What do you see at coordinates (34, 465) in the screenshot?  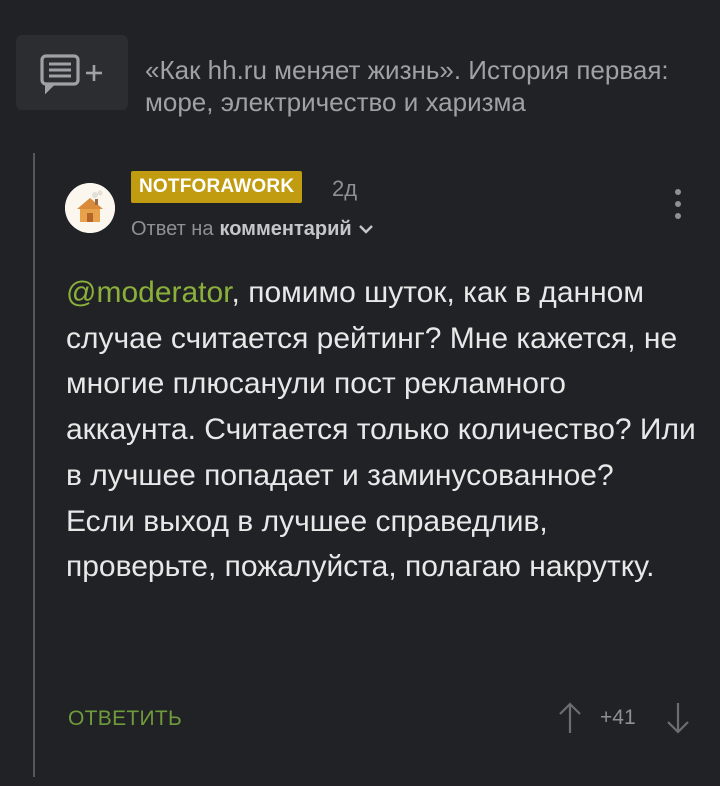 I see `thread-line` at bounding box center [34, 465].